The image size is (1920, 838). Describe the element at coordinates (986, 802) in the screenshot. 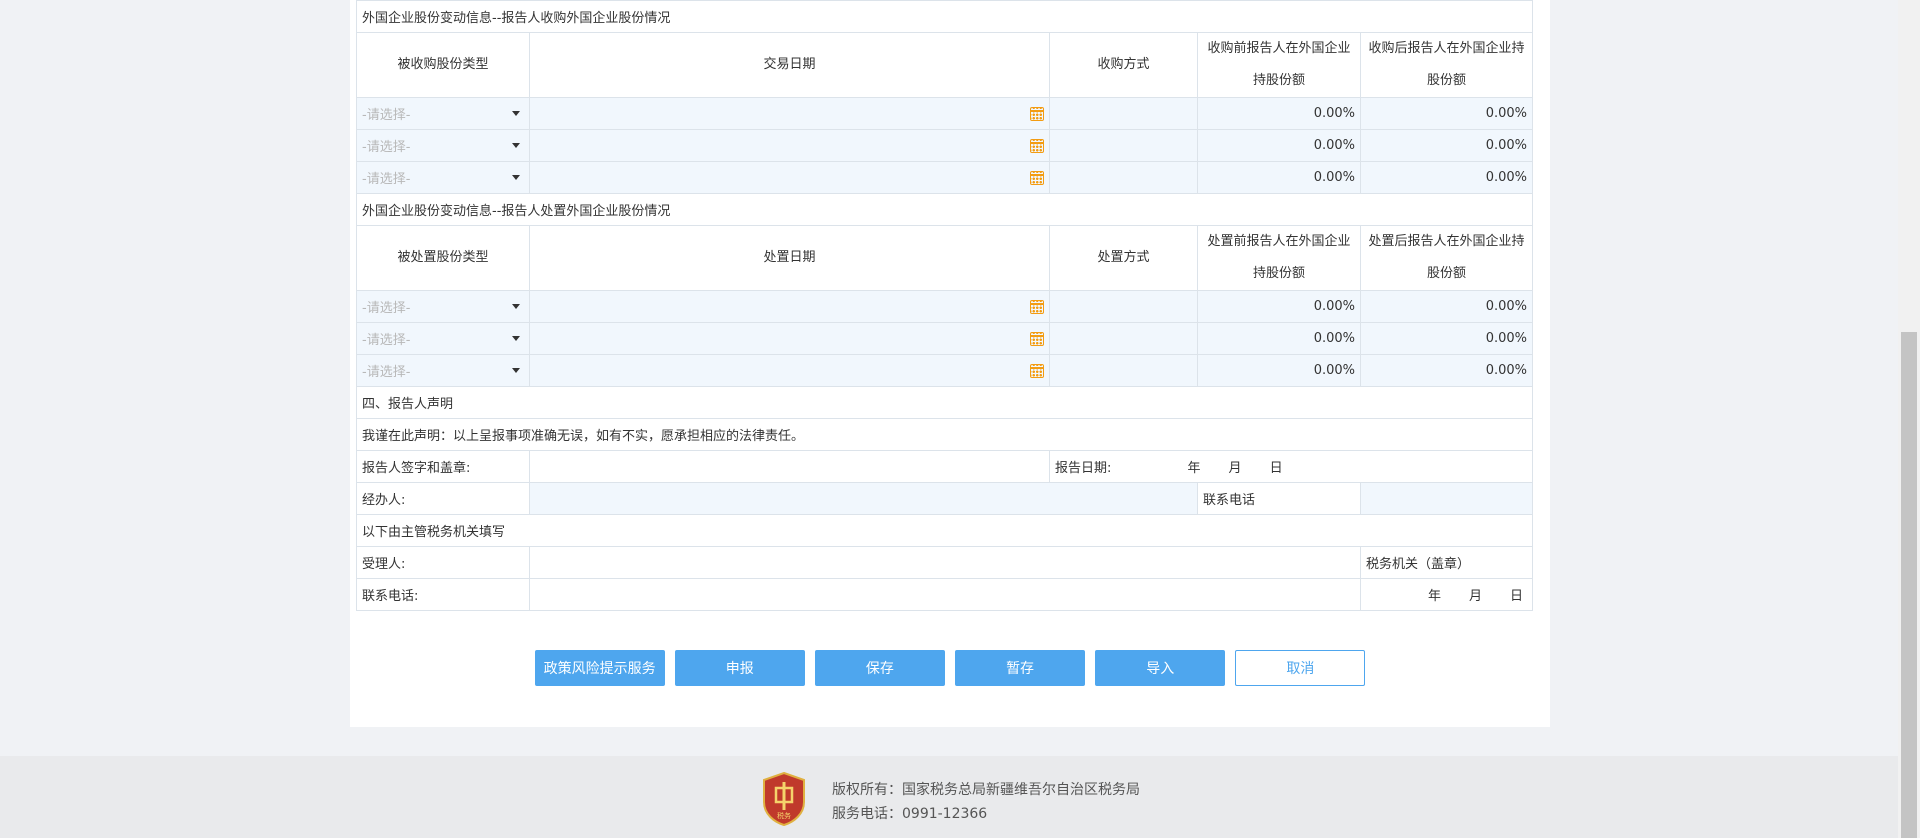

I see `footer-text: 版权所有：国家税务总局新疆维吾尔自治区税务局 服务电话：0991-12366` at that location.